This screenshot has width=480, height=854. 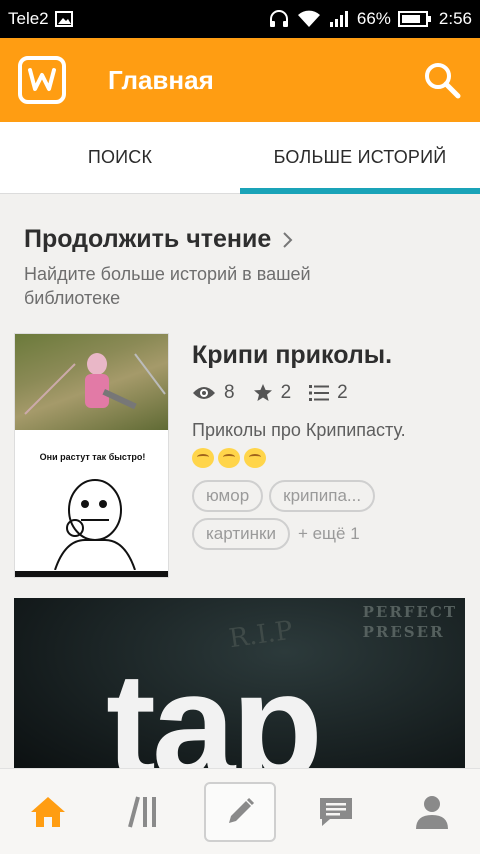 I want to click on wattpad-logo-icon, so click(x=42, y=80).